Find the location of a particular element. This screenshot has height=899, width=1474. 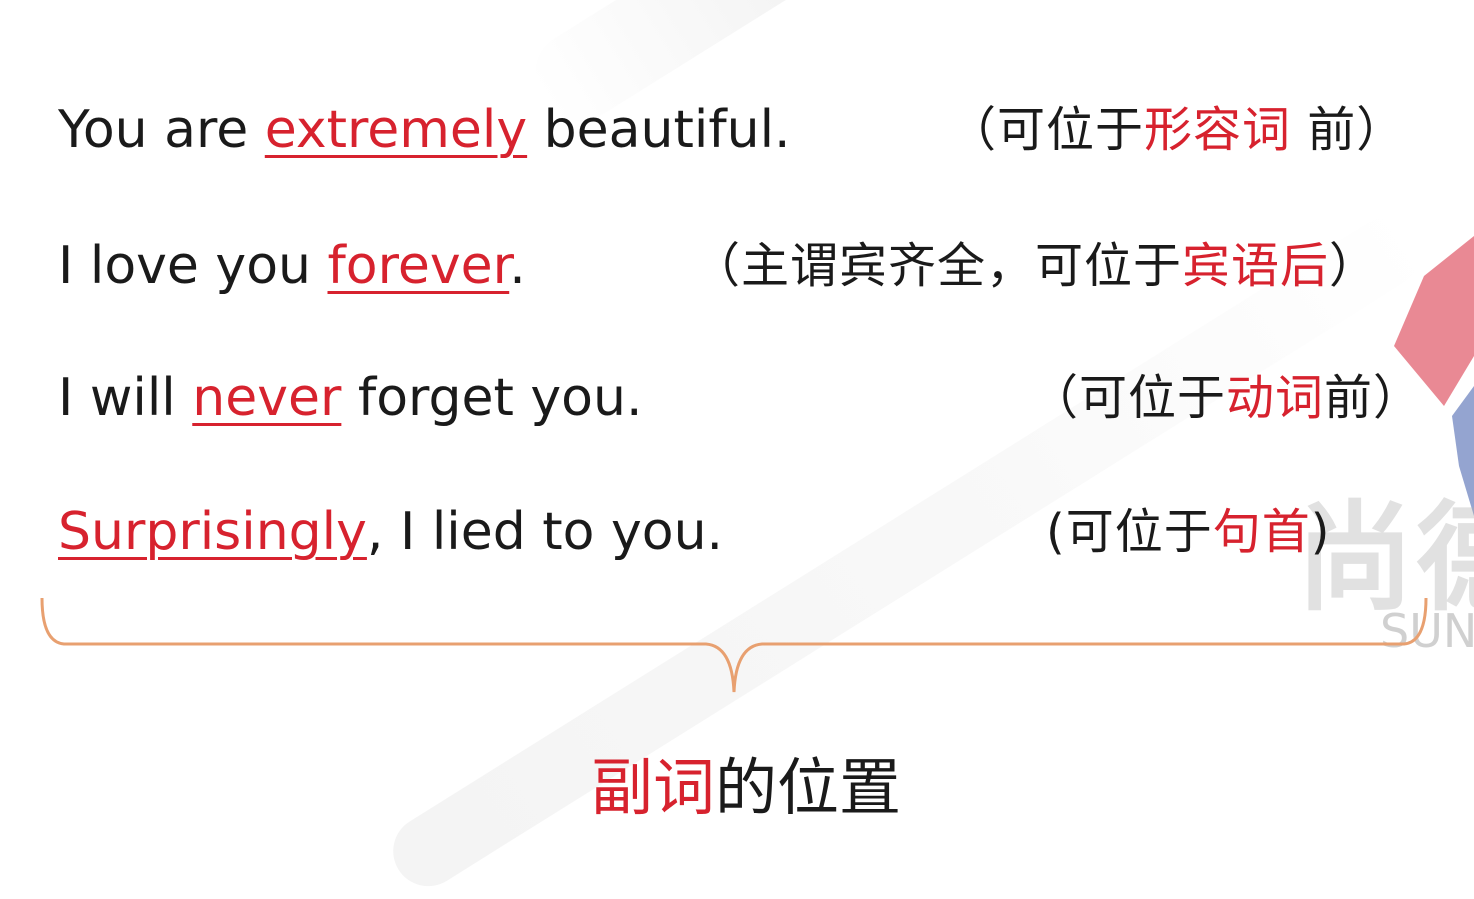

note-text: (可位于 is located at coordinates (1129, 532).